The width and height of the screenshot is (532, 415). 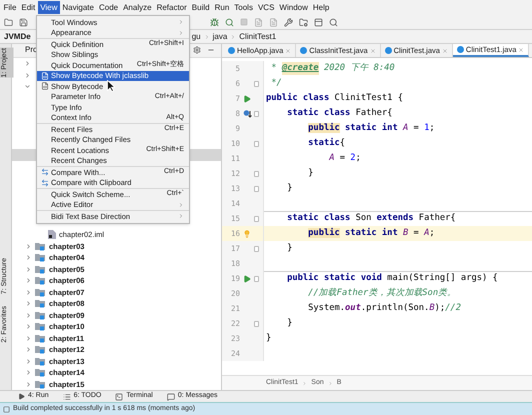 I want to click on search-icon, so click(x=333, y=22).